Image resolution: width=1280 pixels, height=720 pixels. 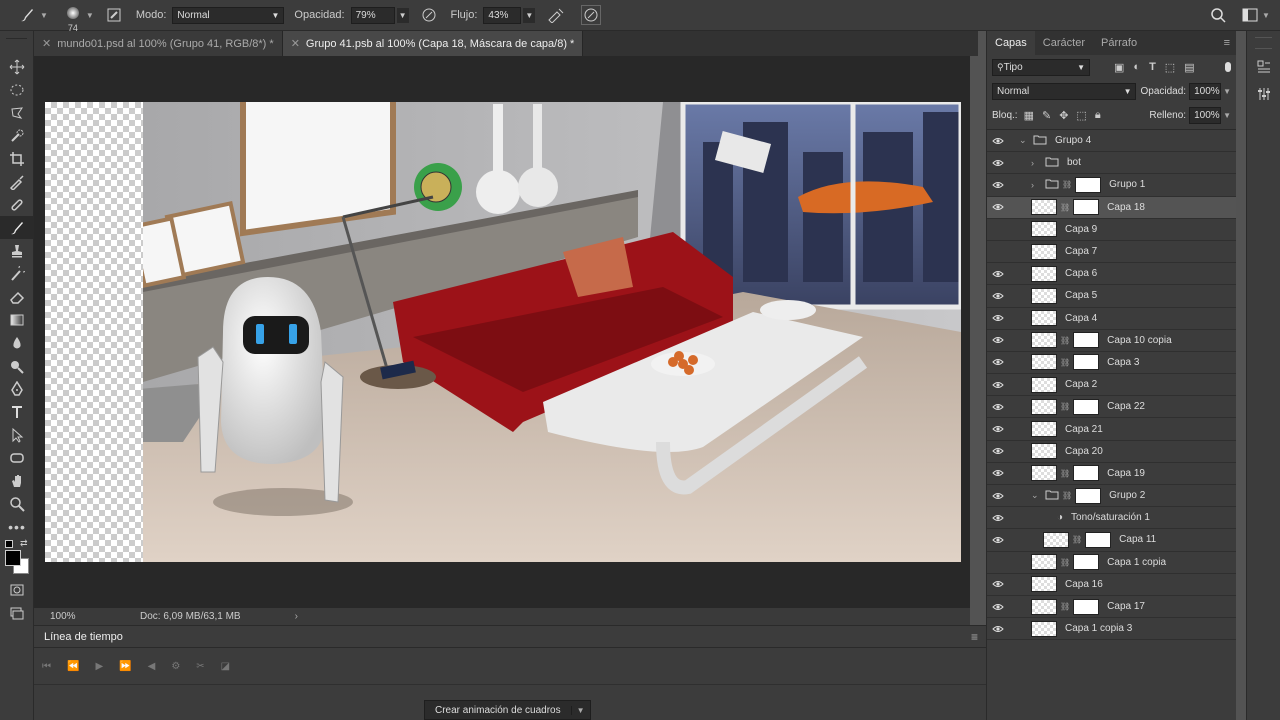 What do you see at coordinates (1189, 67) in the screenshot?
I see `smart-object-filter-icon: ▤` at bounding box center [1189, 67].